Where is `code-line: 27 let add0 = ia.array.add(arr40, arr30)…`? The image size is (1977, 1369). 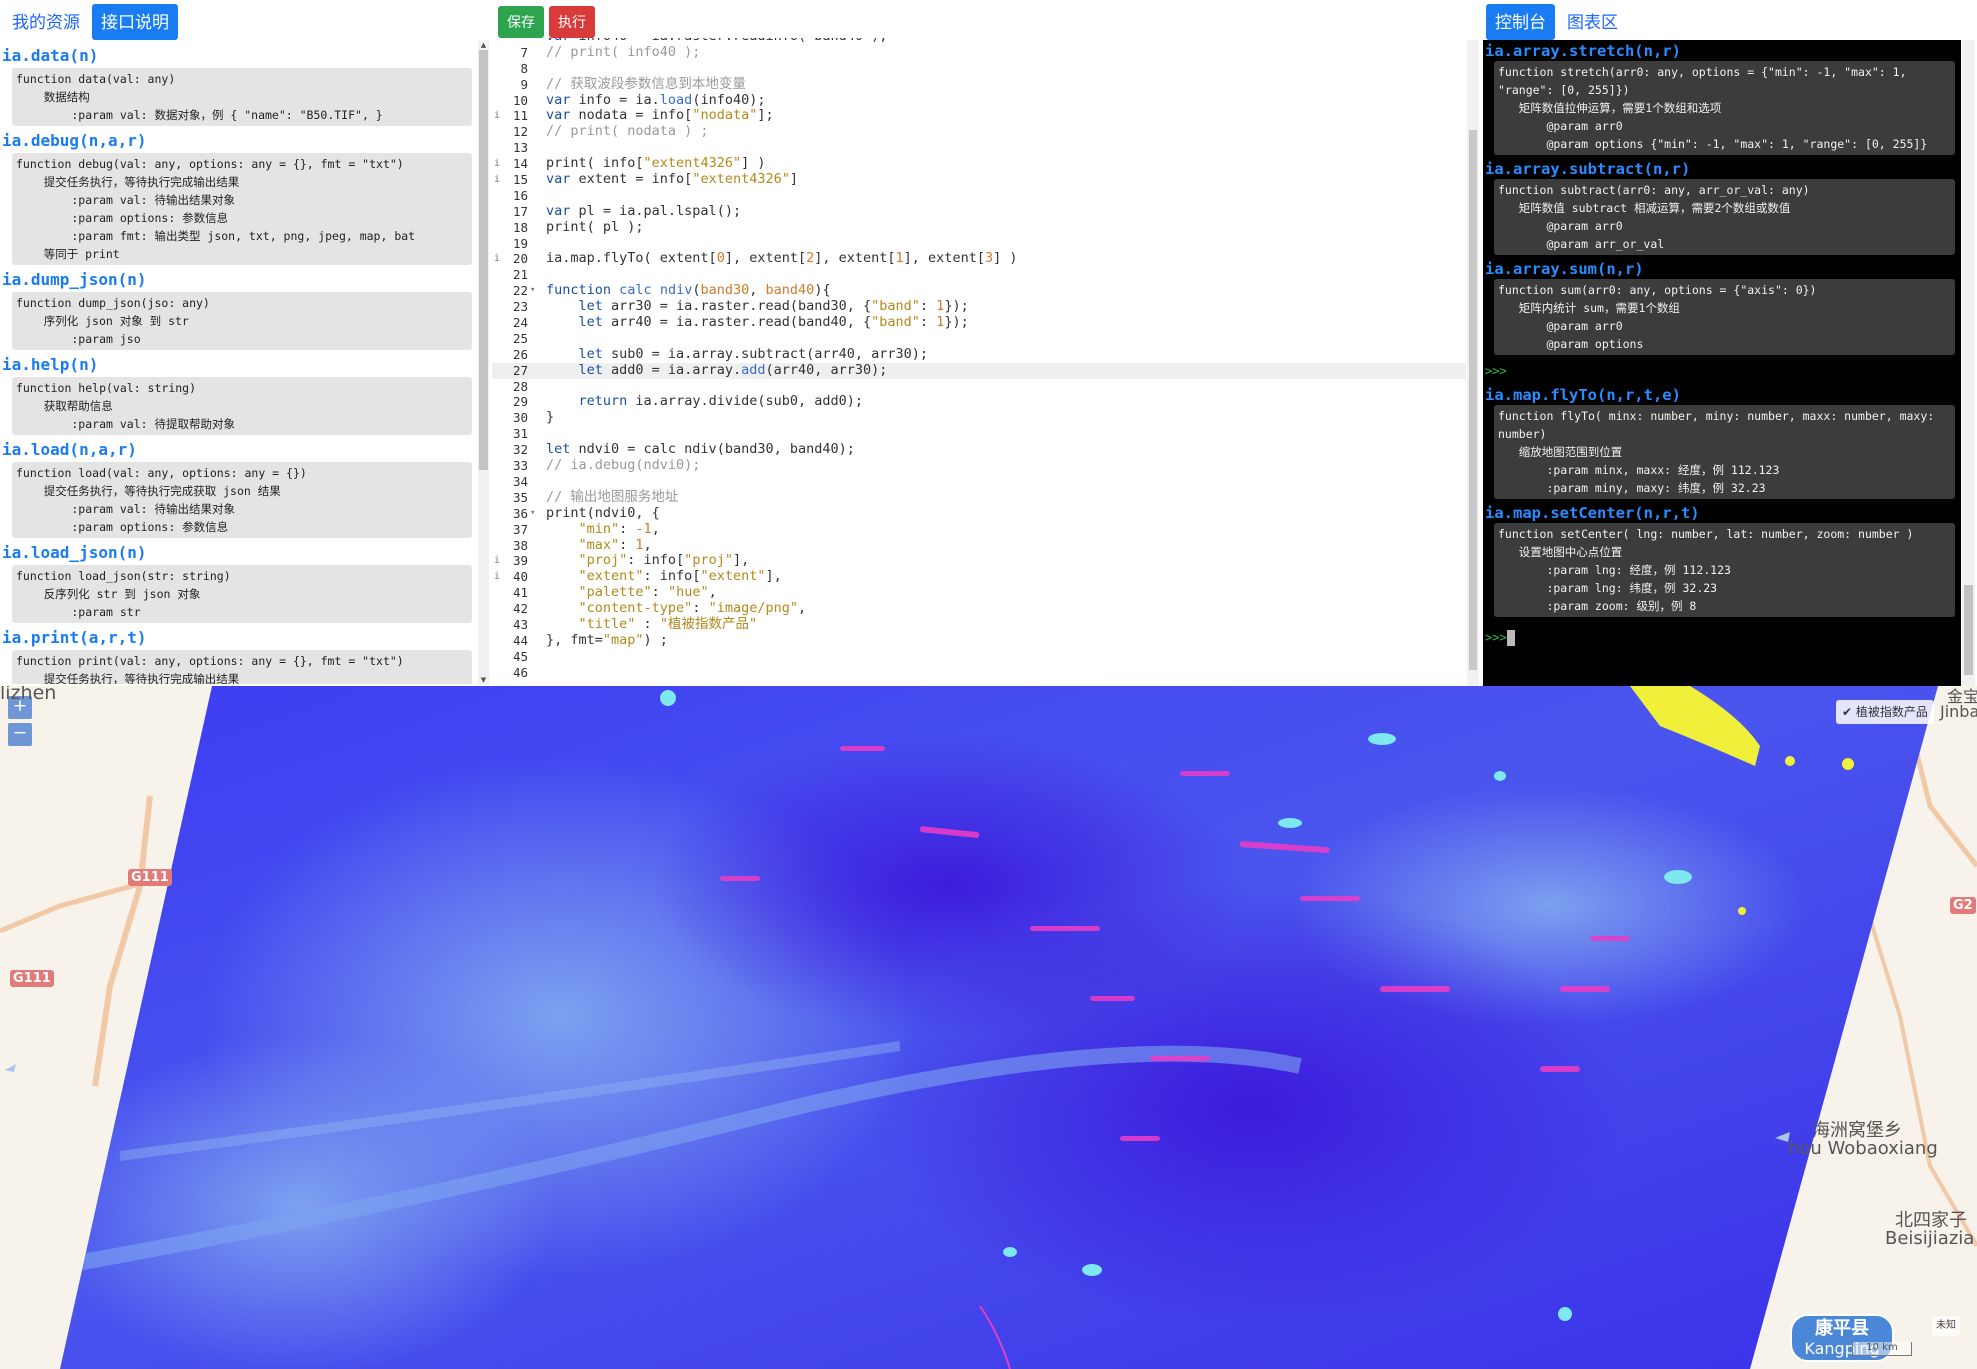
code-line: 27 let add0 = ia.array.add(arr40, arr30)… is located at coordinates (979, 370).